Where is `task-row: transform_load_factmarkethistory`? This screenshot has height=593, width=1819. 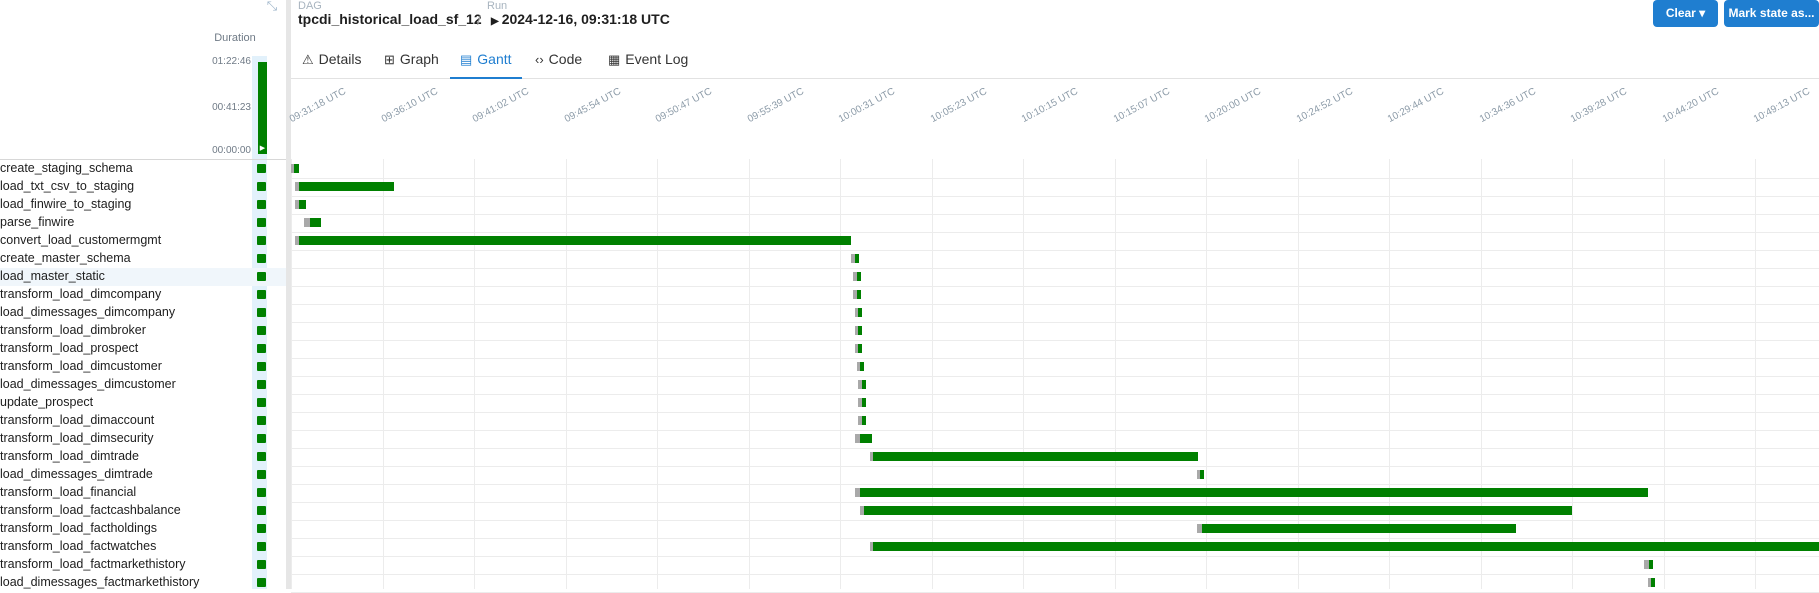
task-row: transform_load_factmarkethistory is located at coordinates (143, 565).